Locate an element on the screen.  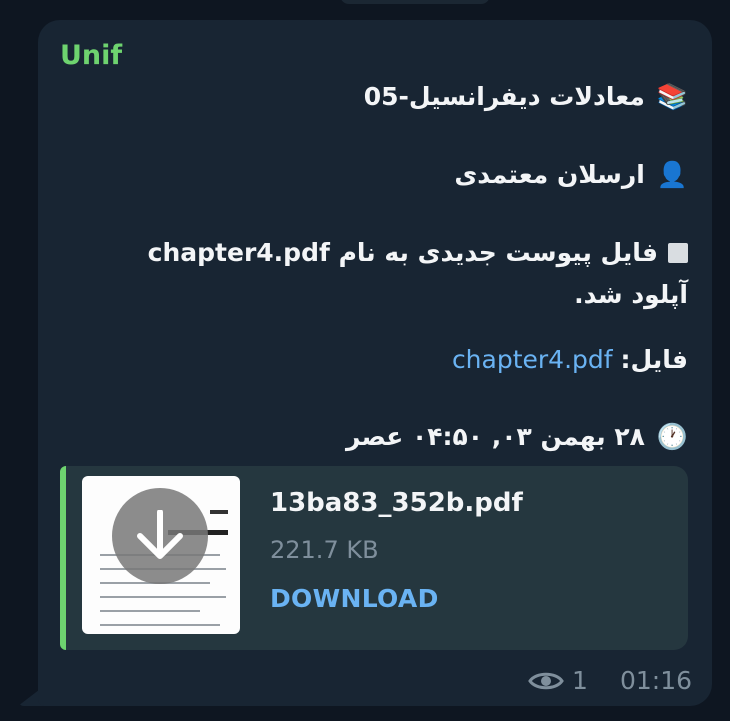
download-link: DOWNLOAD is located at coordinates (354, 598).